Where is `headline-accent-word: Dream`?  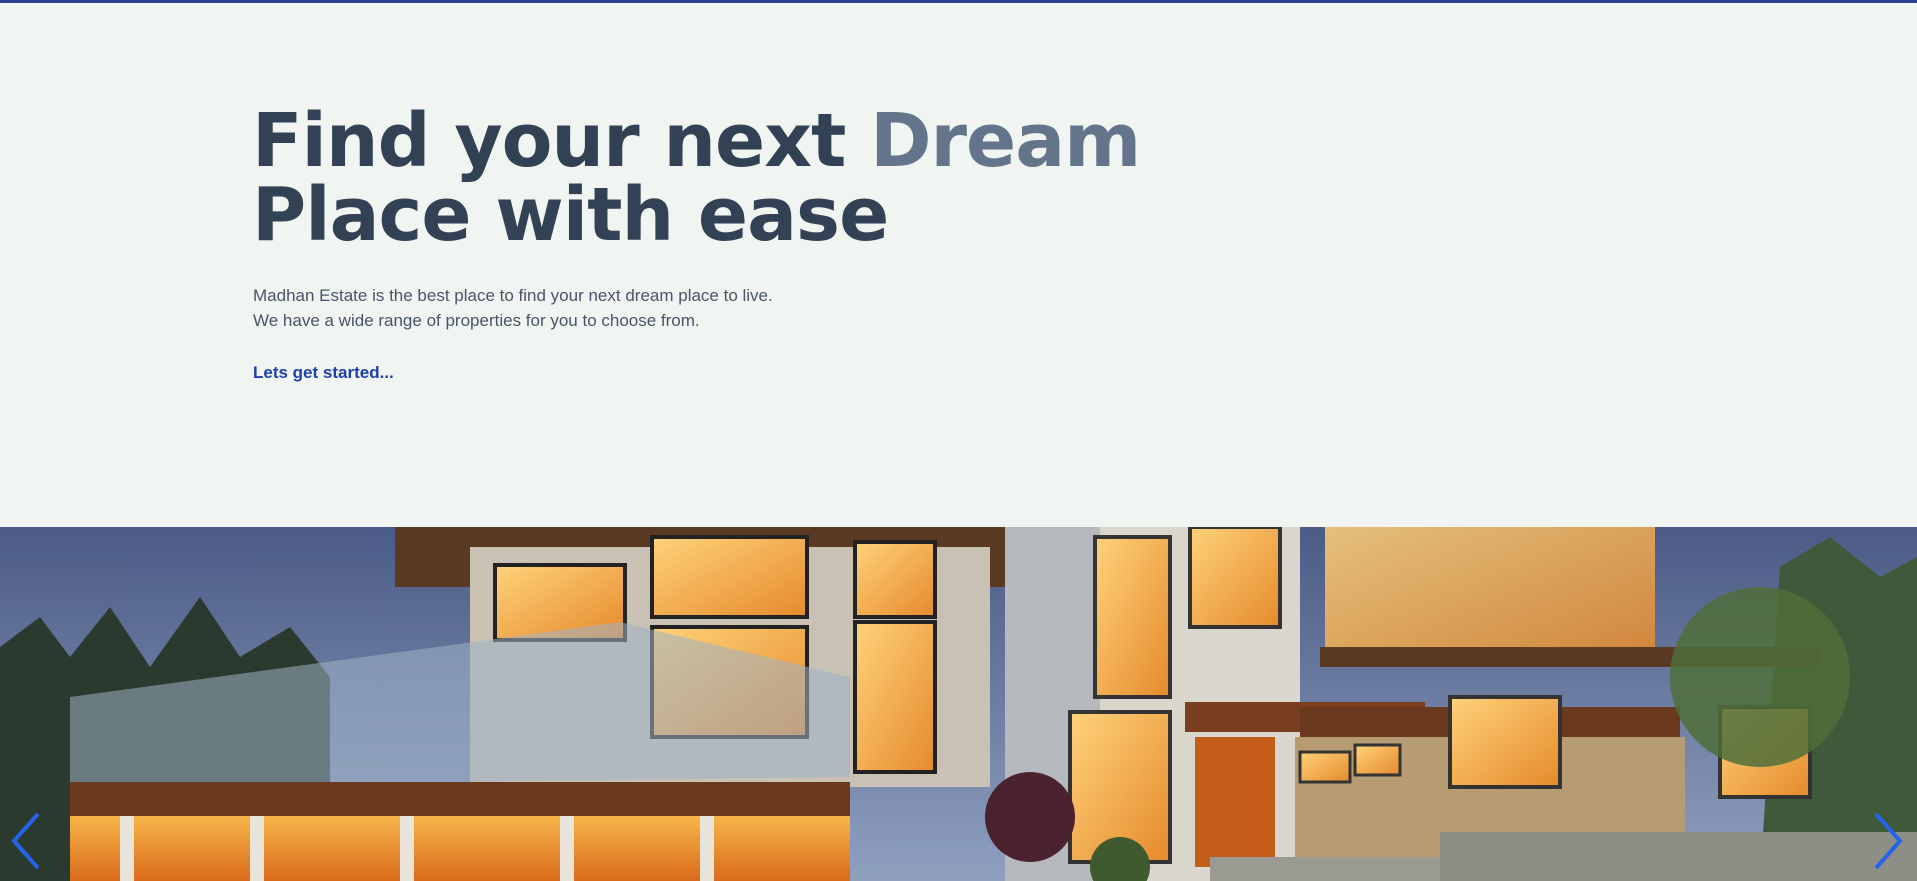 headline-accent-word: Dream is located at coordinates (1005, 141).